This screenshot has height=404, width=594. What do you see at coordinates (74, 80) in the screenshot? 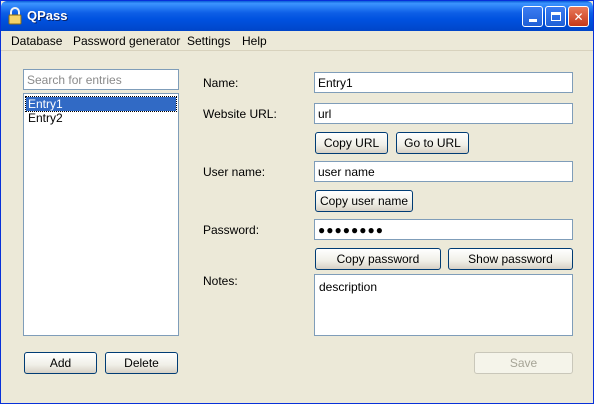
I see `search-placeholder: Search for entries` at bounding box center [74, 80].